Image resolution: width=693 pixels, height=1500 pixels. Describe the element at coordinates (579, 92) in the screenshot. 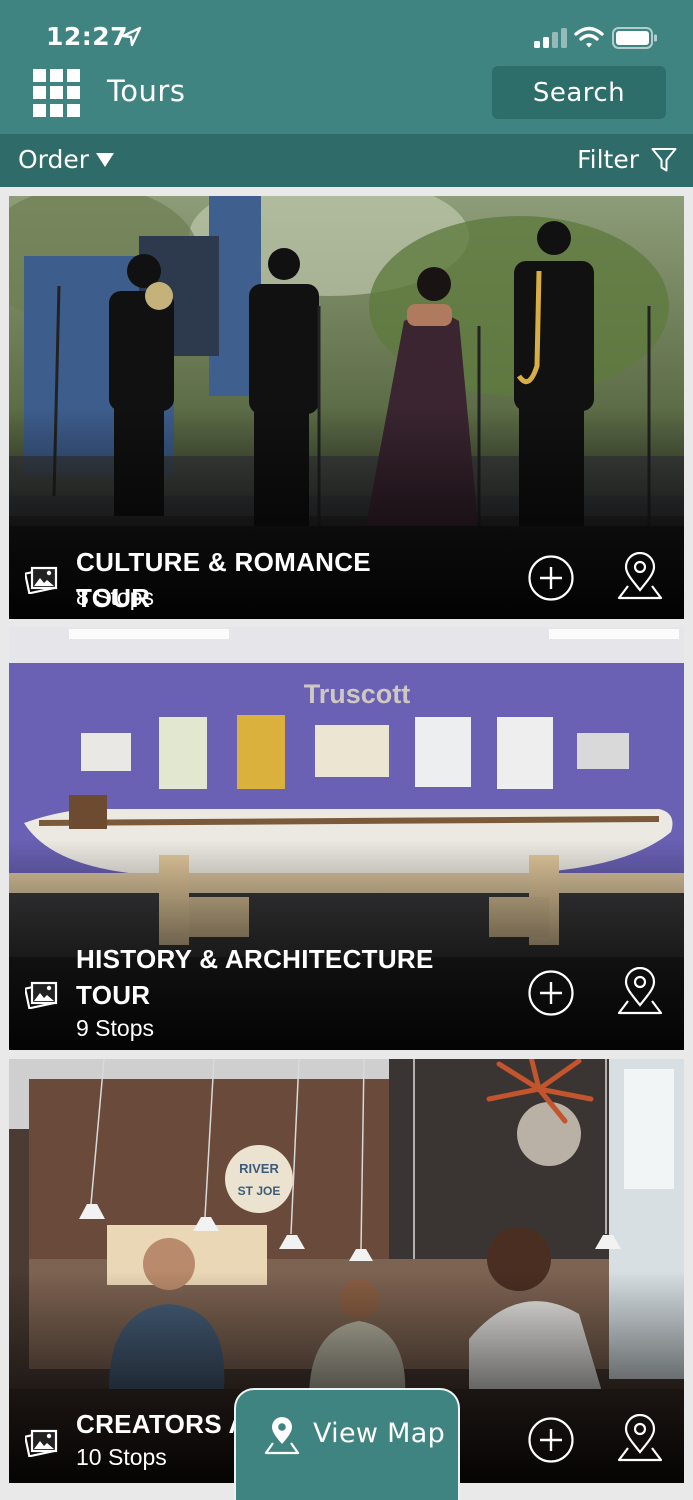

I see `search-button: Search` at that location.